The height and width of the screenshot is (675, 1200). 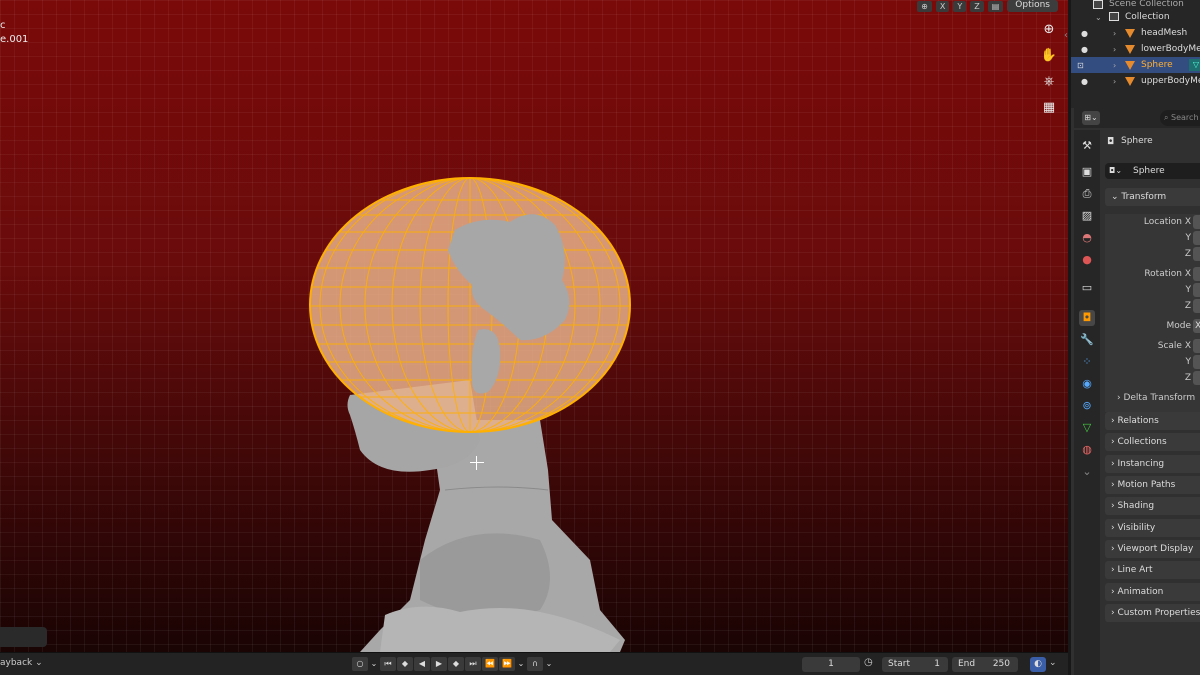 What do you see at coordinates (1087, 238) in the screenshot?
I see `scene-tab-icon: ◓` at bounding box center [1087, 238].